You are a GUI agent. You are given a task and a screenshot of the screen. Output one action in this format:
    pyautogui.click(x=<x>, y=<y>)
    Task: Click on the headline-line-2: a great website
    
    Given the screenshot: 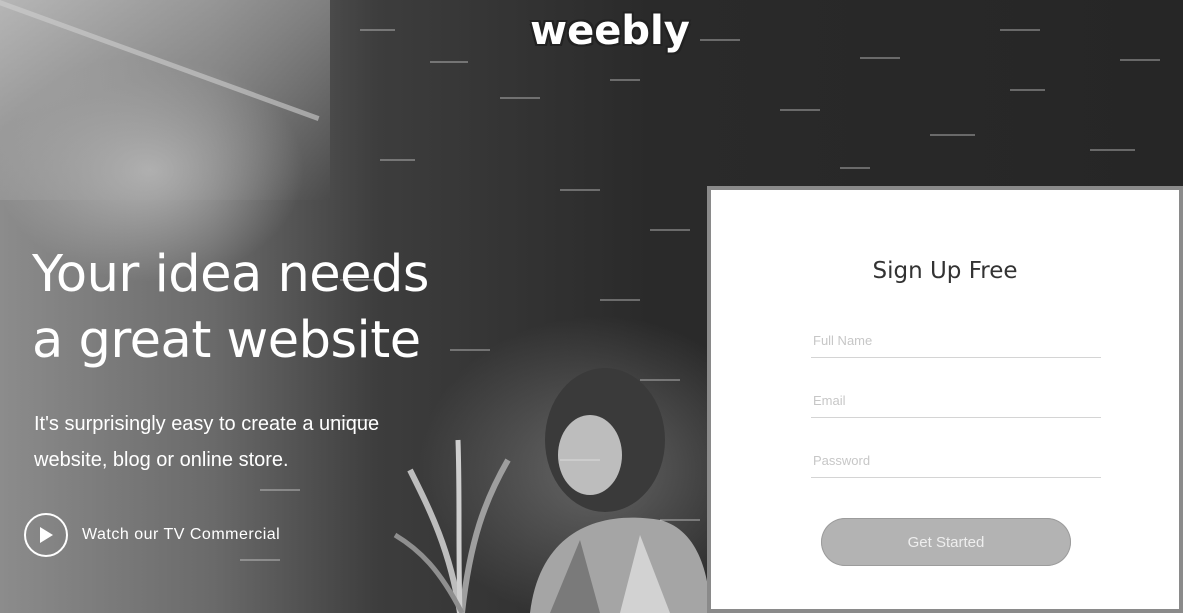 What is the action you would take?
    pyautogui.click(x=226, y=340)
    